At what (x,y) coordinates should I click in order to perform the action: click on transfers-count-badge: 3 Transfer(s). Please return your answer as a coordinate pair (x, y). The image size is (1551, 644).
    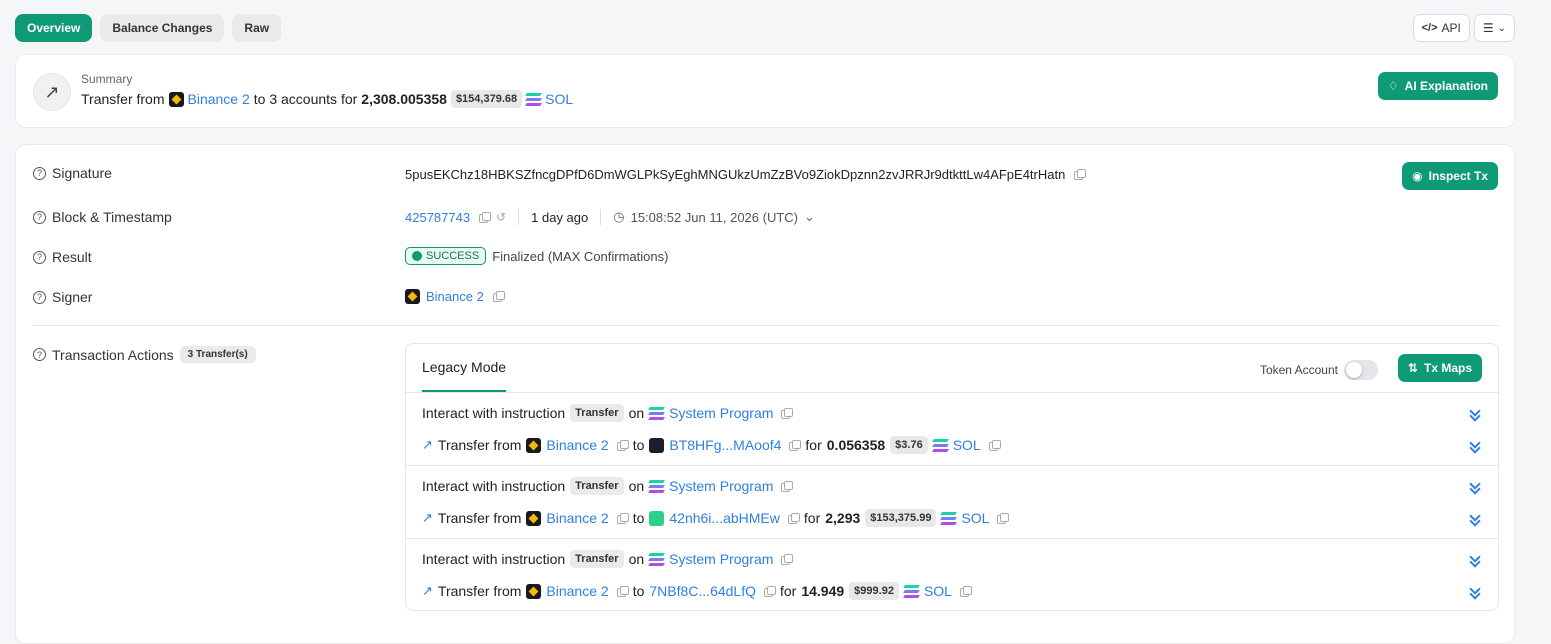
    Looking at the image, I should click on (217, 354).